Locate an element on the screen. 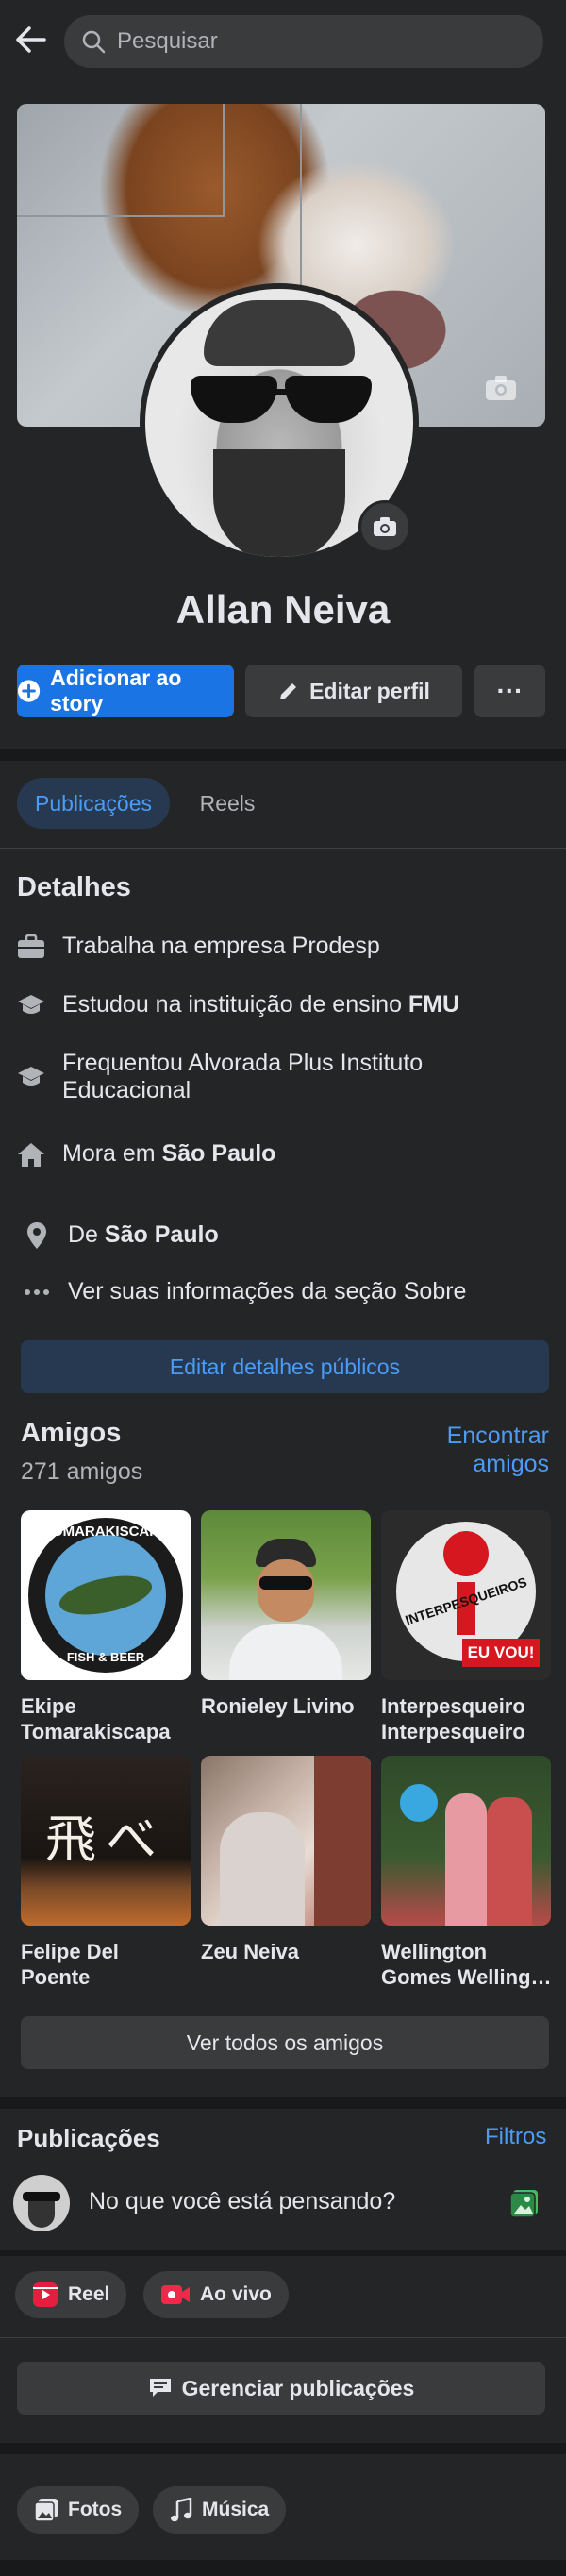 Image resolution: width=566 pixels, height=2576 pixels. photos-button: Fotos is located at coordinates (78, 2510).